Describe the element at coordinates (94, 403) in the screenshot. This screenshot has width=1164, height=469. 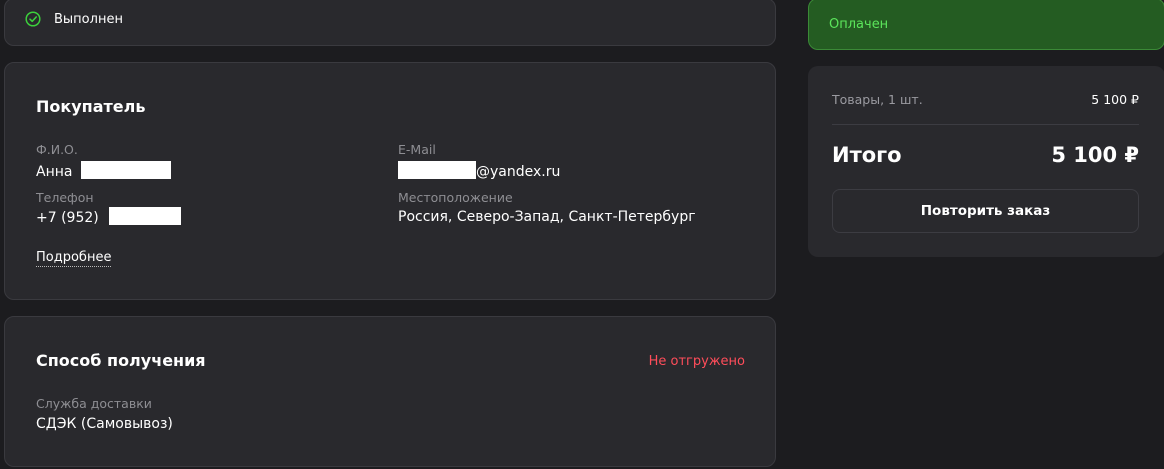
I see `delivery-service-label: Служба доставки` at that location.